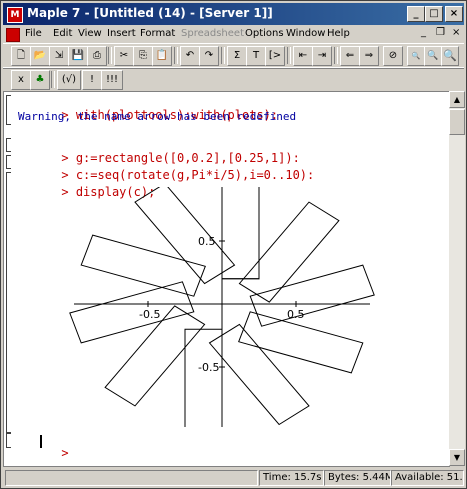 The width and height of the screenshot is (467, 489). What do you see at coordinates (456, 32) in the screenshot?
I see `mdi-close-button: ×` at bounding box center [456, 32].